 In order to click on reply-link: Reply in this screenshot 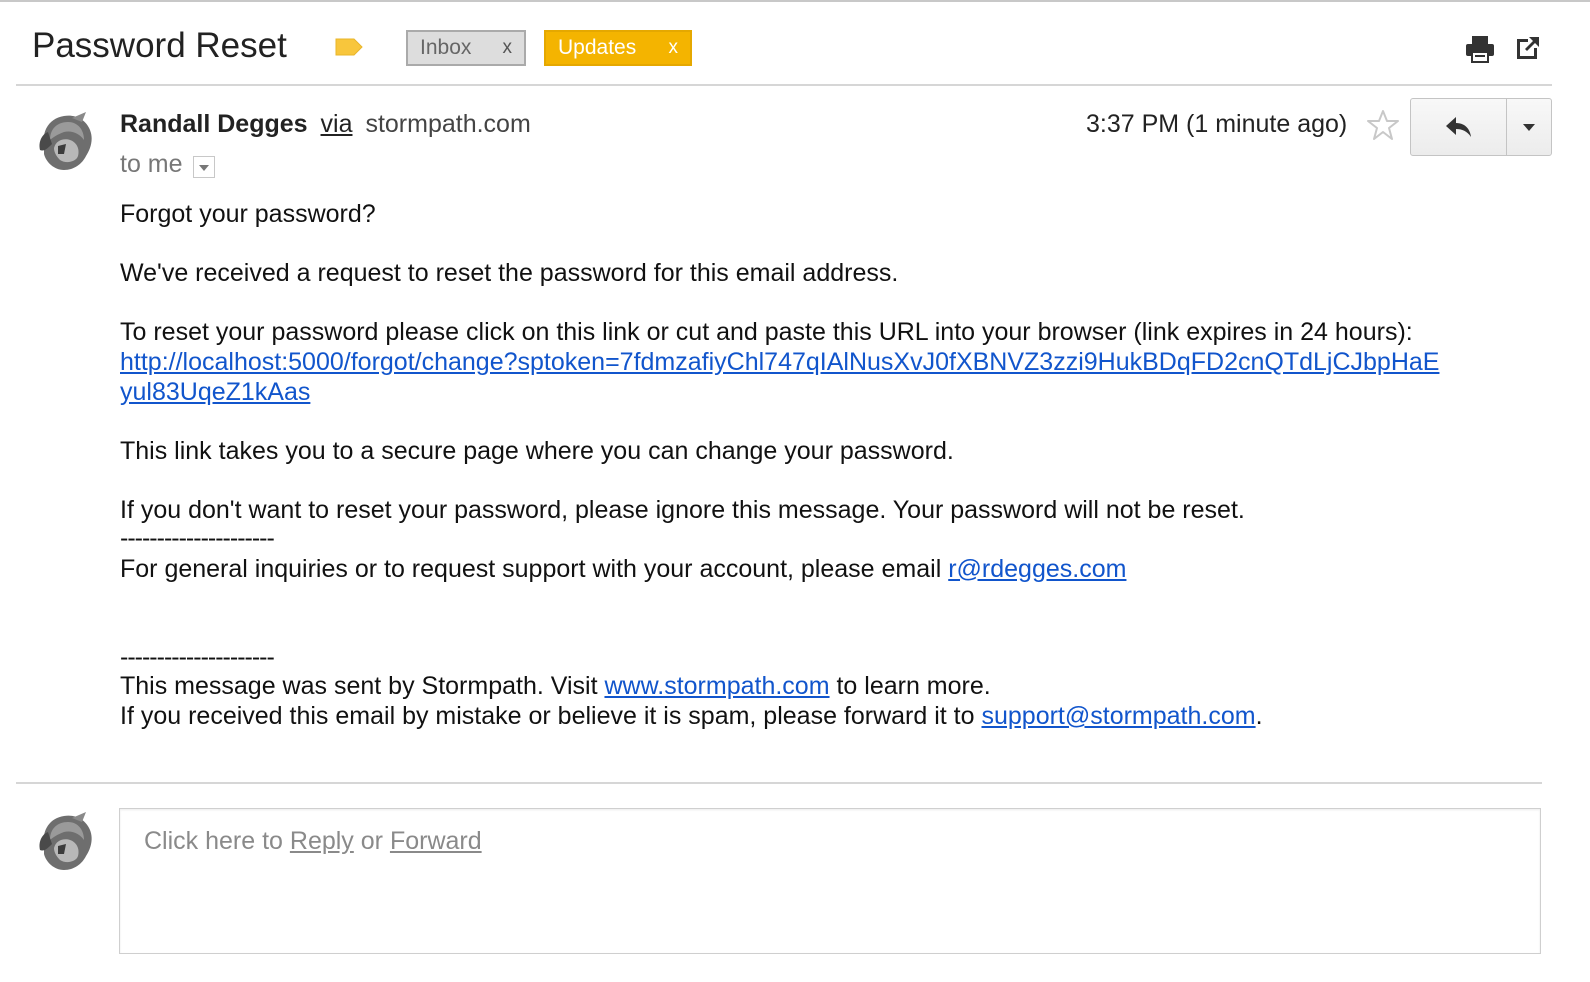, I will do `click(322, 841)`.